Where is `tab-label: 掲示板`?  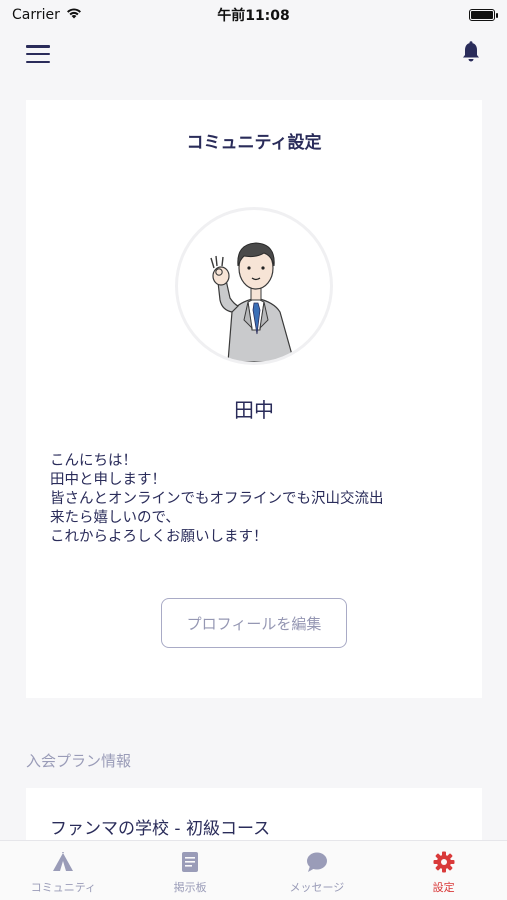 tab-label: 掲示板 is located at coordinates (190, 887).